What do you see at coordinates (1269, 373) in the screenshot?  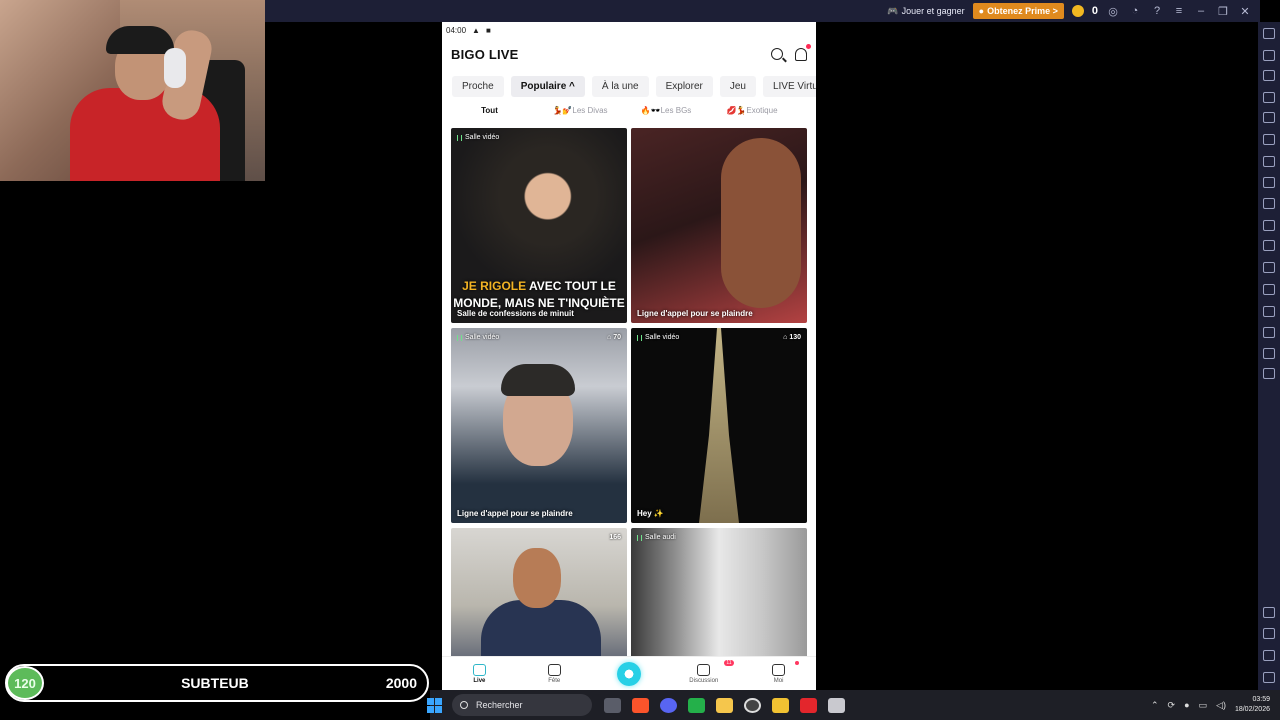 I see `sync-icon` at bounding box center [1269, 373].